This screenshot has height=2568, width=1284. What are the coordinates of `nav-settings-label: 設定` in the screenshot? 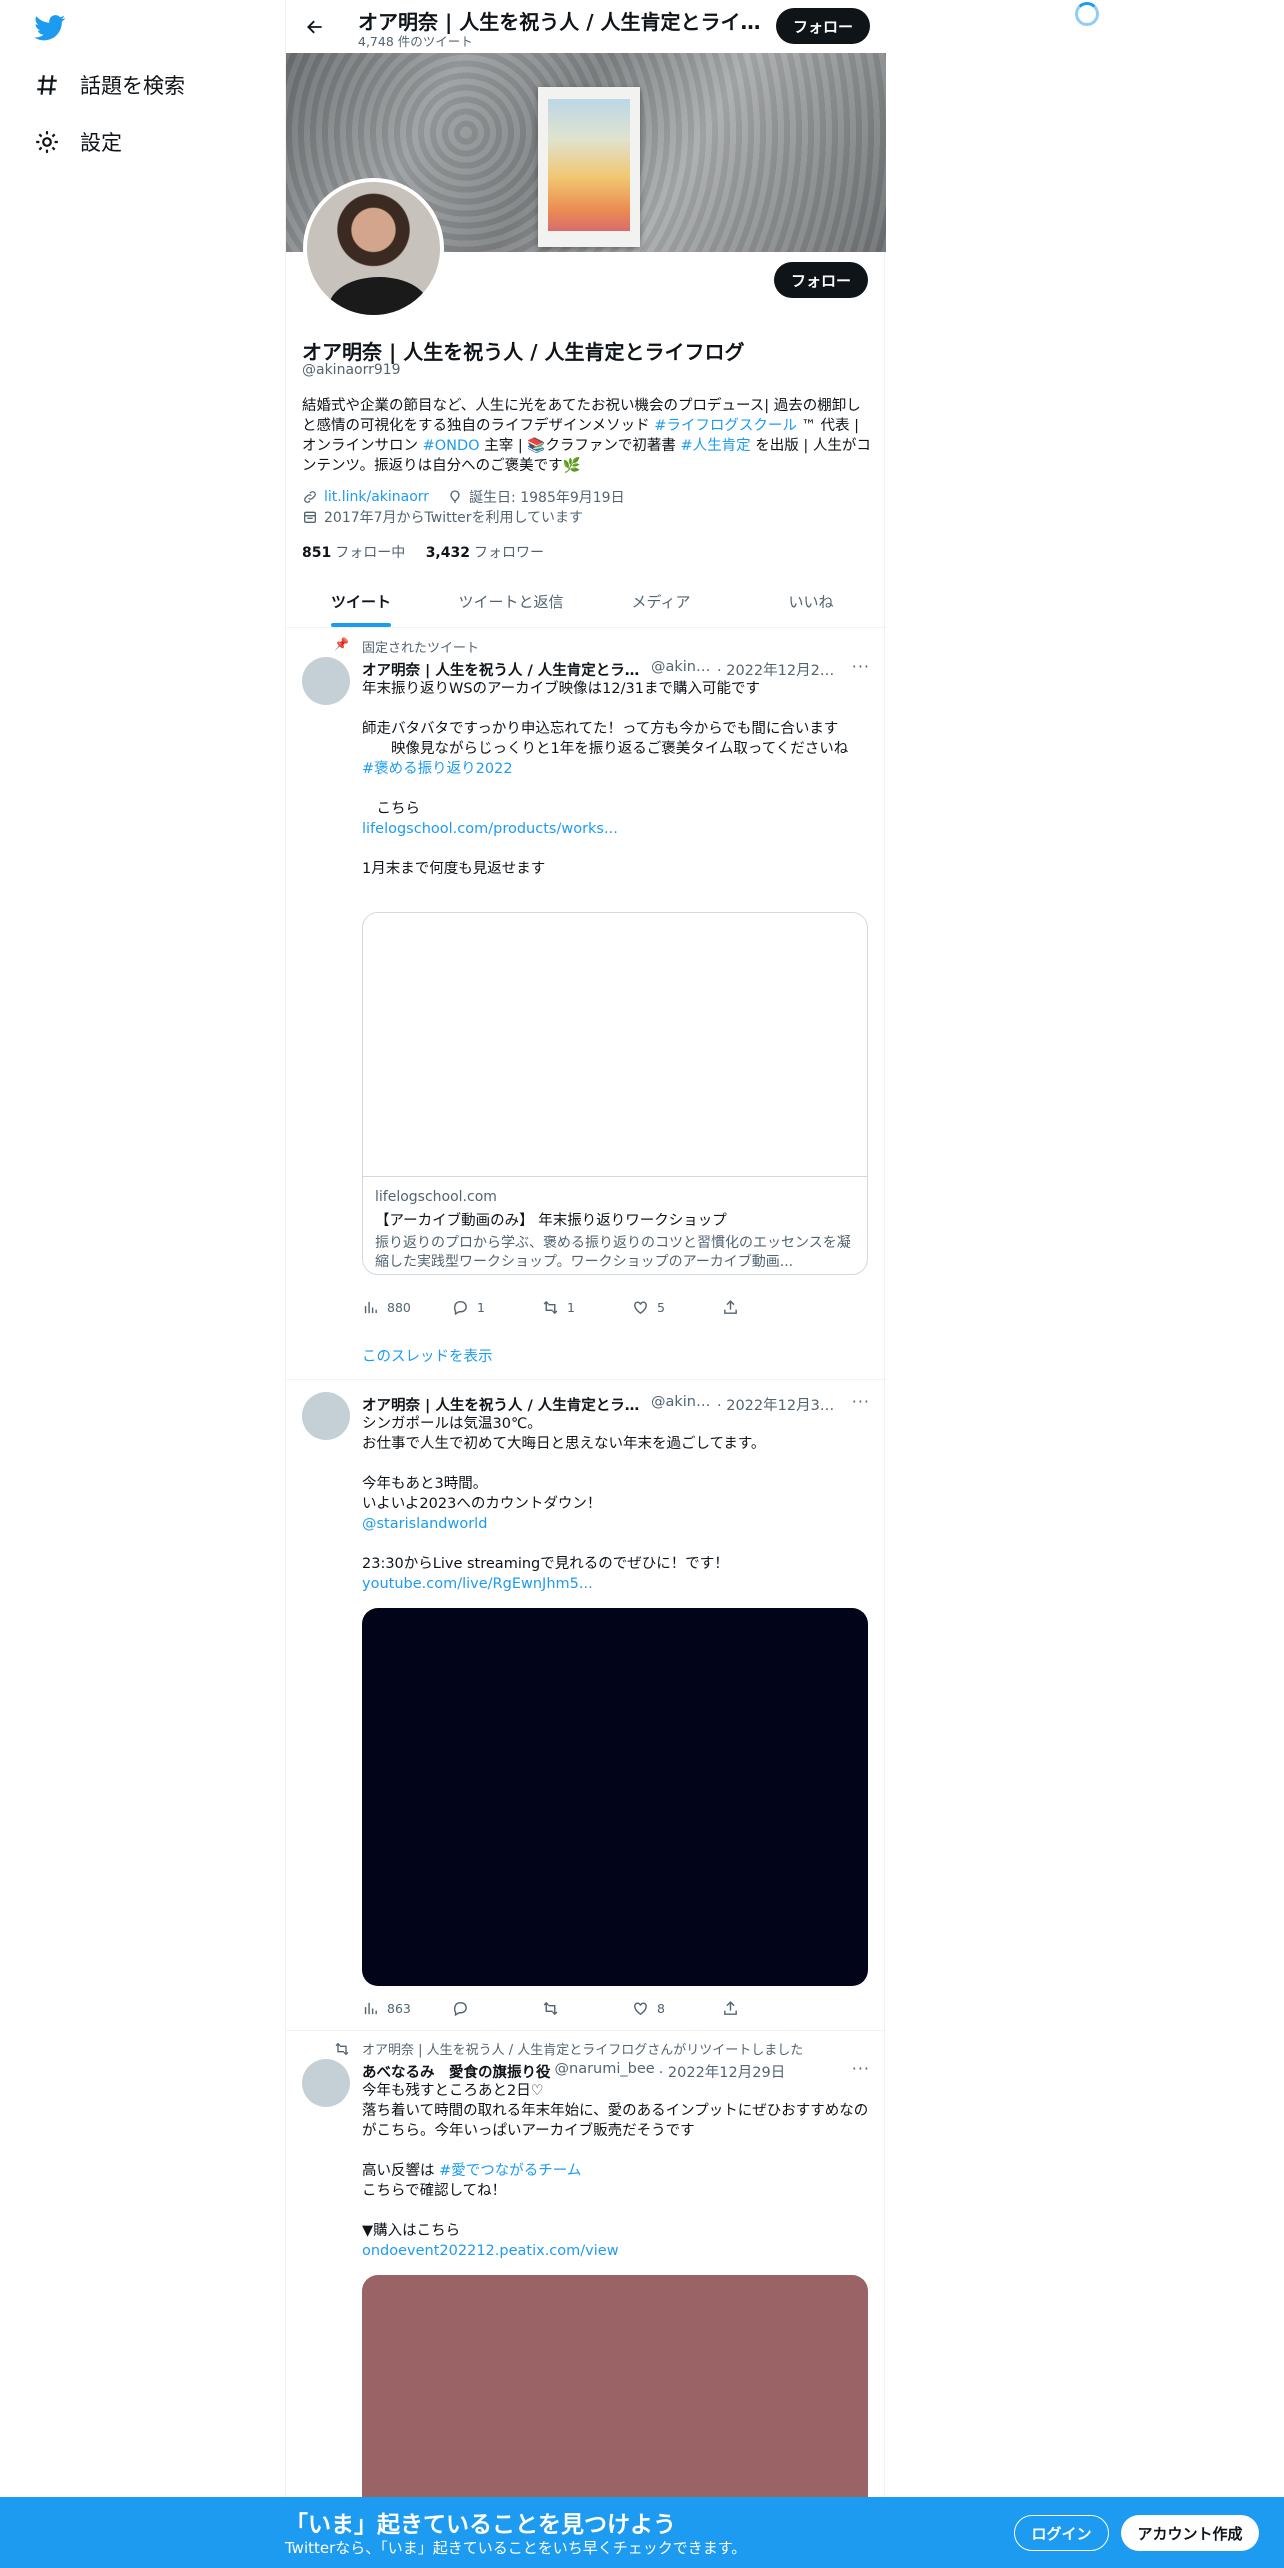 It's located at (101, 143).